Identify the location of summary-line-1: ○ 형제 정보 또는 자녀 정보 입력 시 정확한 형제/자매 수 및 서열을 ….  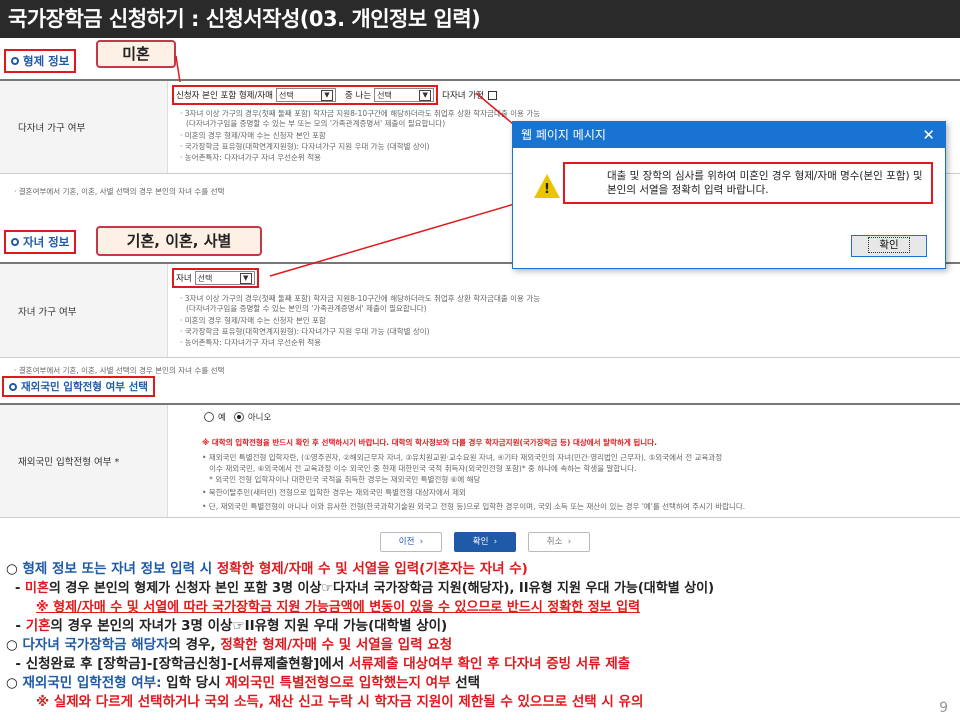
(267, 569).